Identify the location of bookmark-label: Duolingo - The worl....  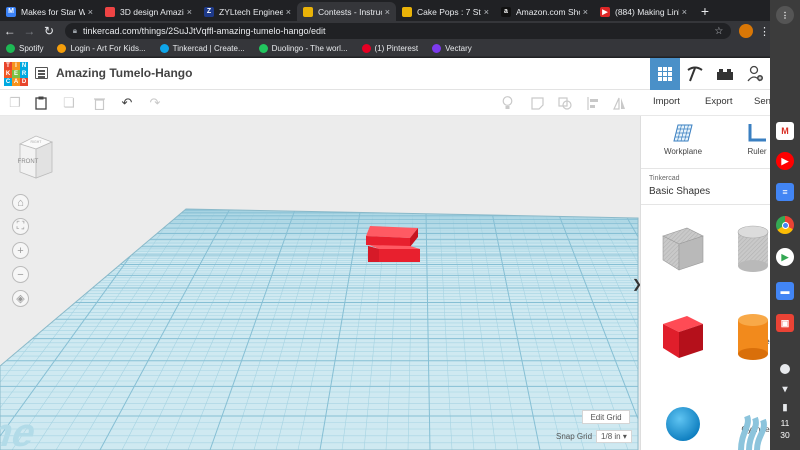
(309, 48).